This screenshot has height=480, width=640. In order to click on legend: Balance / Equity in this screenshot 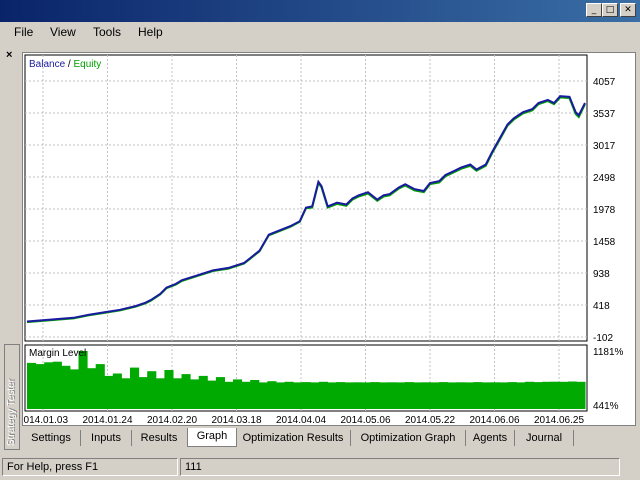, I will do `click(65, 64)`.